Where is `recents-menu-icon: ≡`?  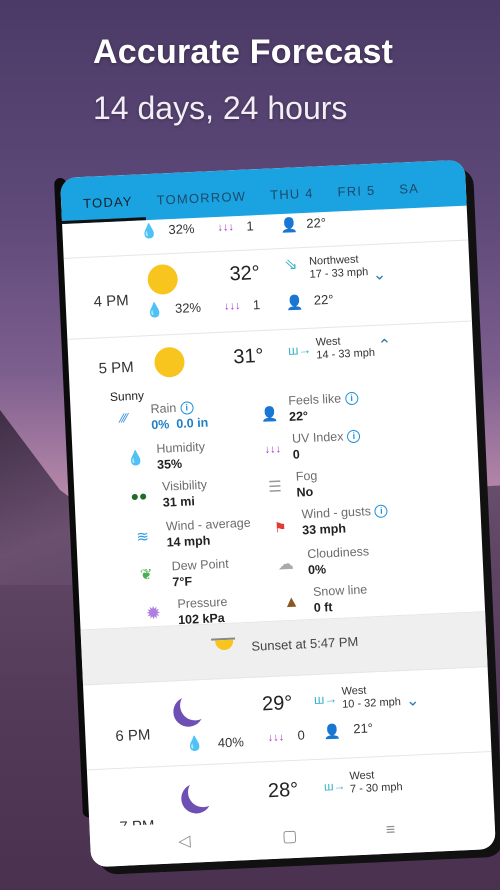 recents-menu-icon: ≡ is located at coordinates (391, 830).